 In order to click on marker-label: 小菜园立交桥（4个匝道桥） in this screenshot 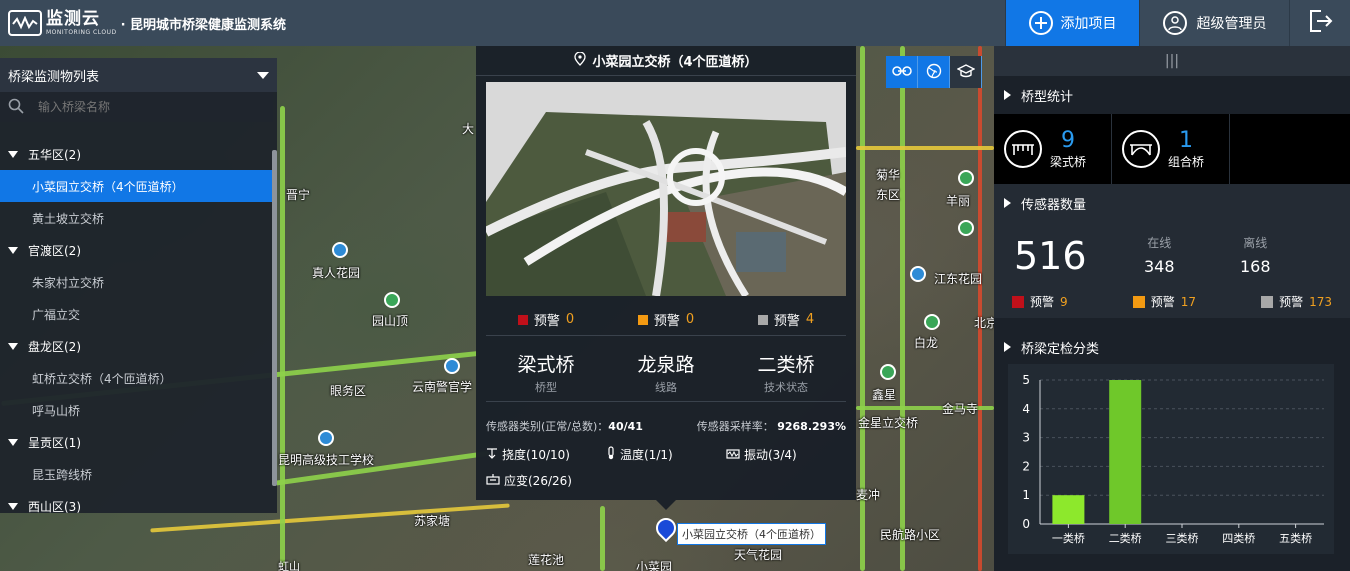, I will do `click(751, 534)`.